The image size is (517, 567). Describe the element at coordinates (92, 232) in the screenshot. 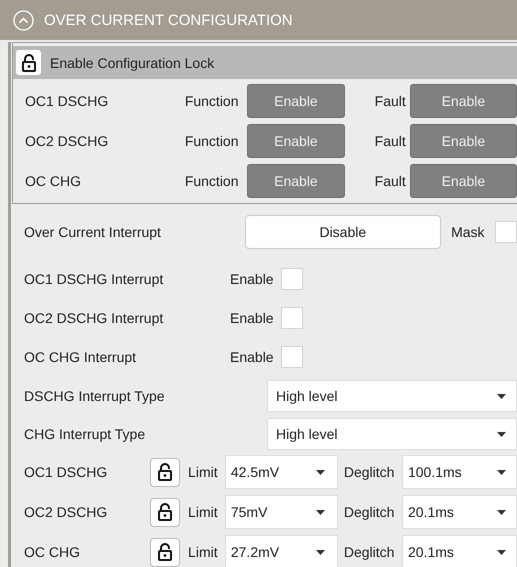

I see `row-label: Over Current Interrupt` at that location.